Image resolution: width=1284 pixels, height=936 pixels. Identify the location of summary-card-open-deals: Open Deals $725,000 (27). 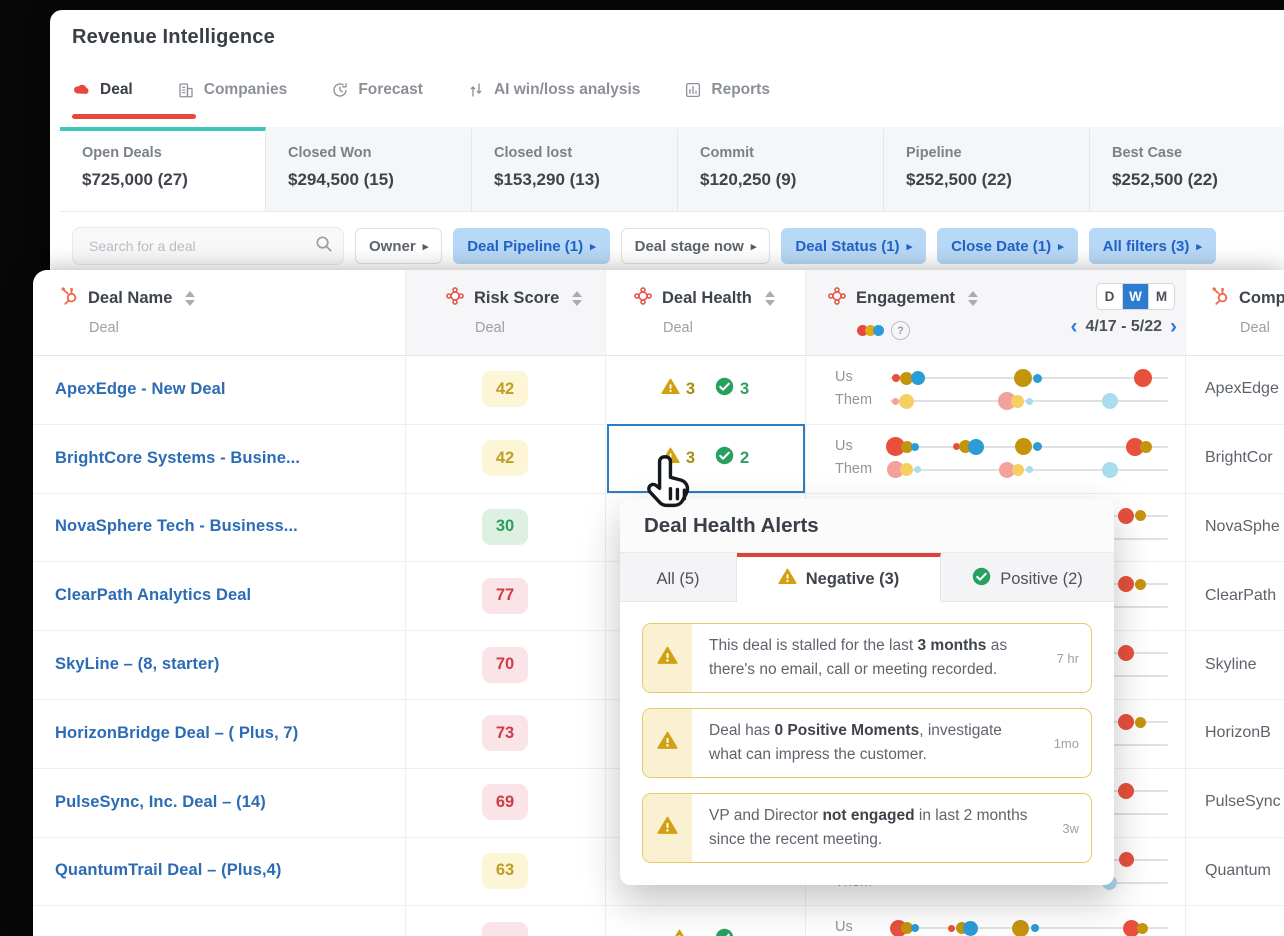
(163, 169).